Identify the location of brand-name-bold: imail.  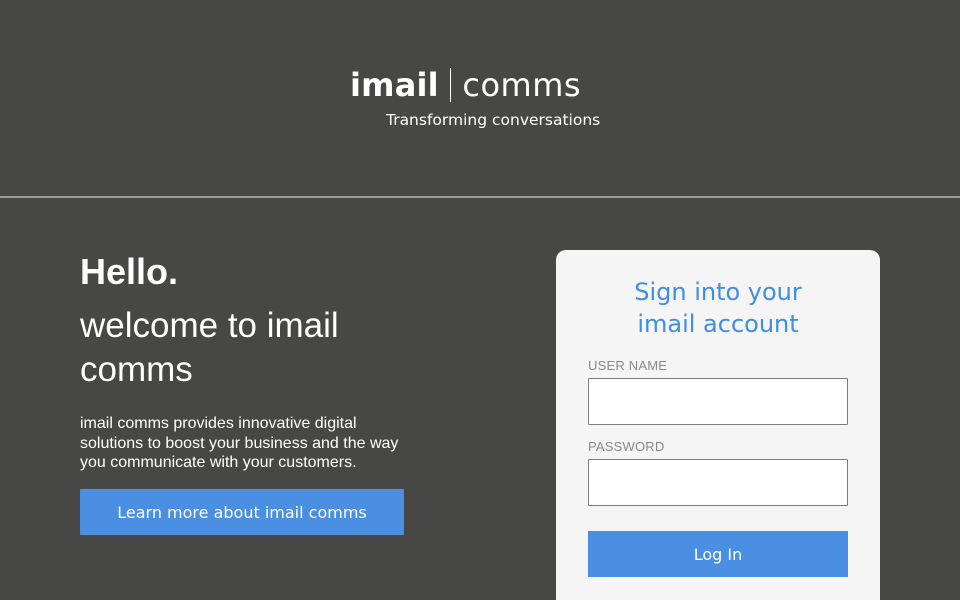
(394, 85).